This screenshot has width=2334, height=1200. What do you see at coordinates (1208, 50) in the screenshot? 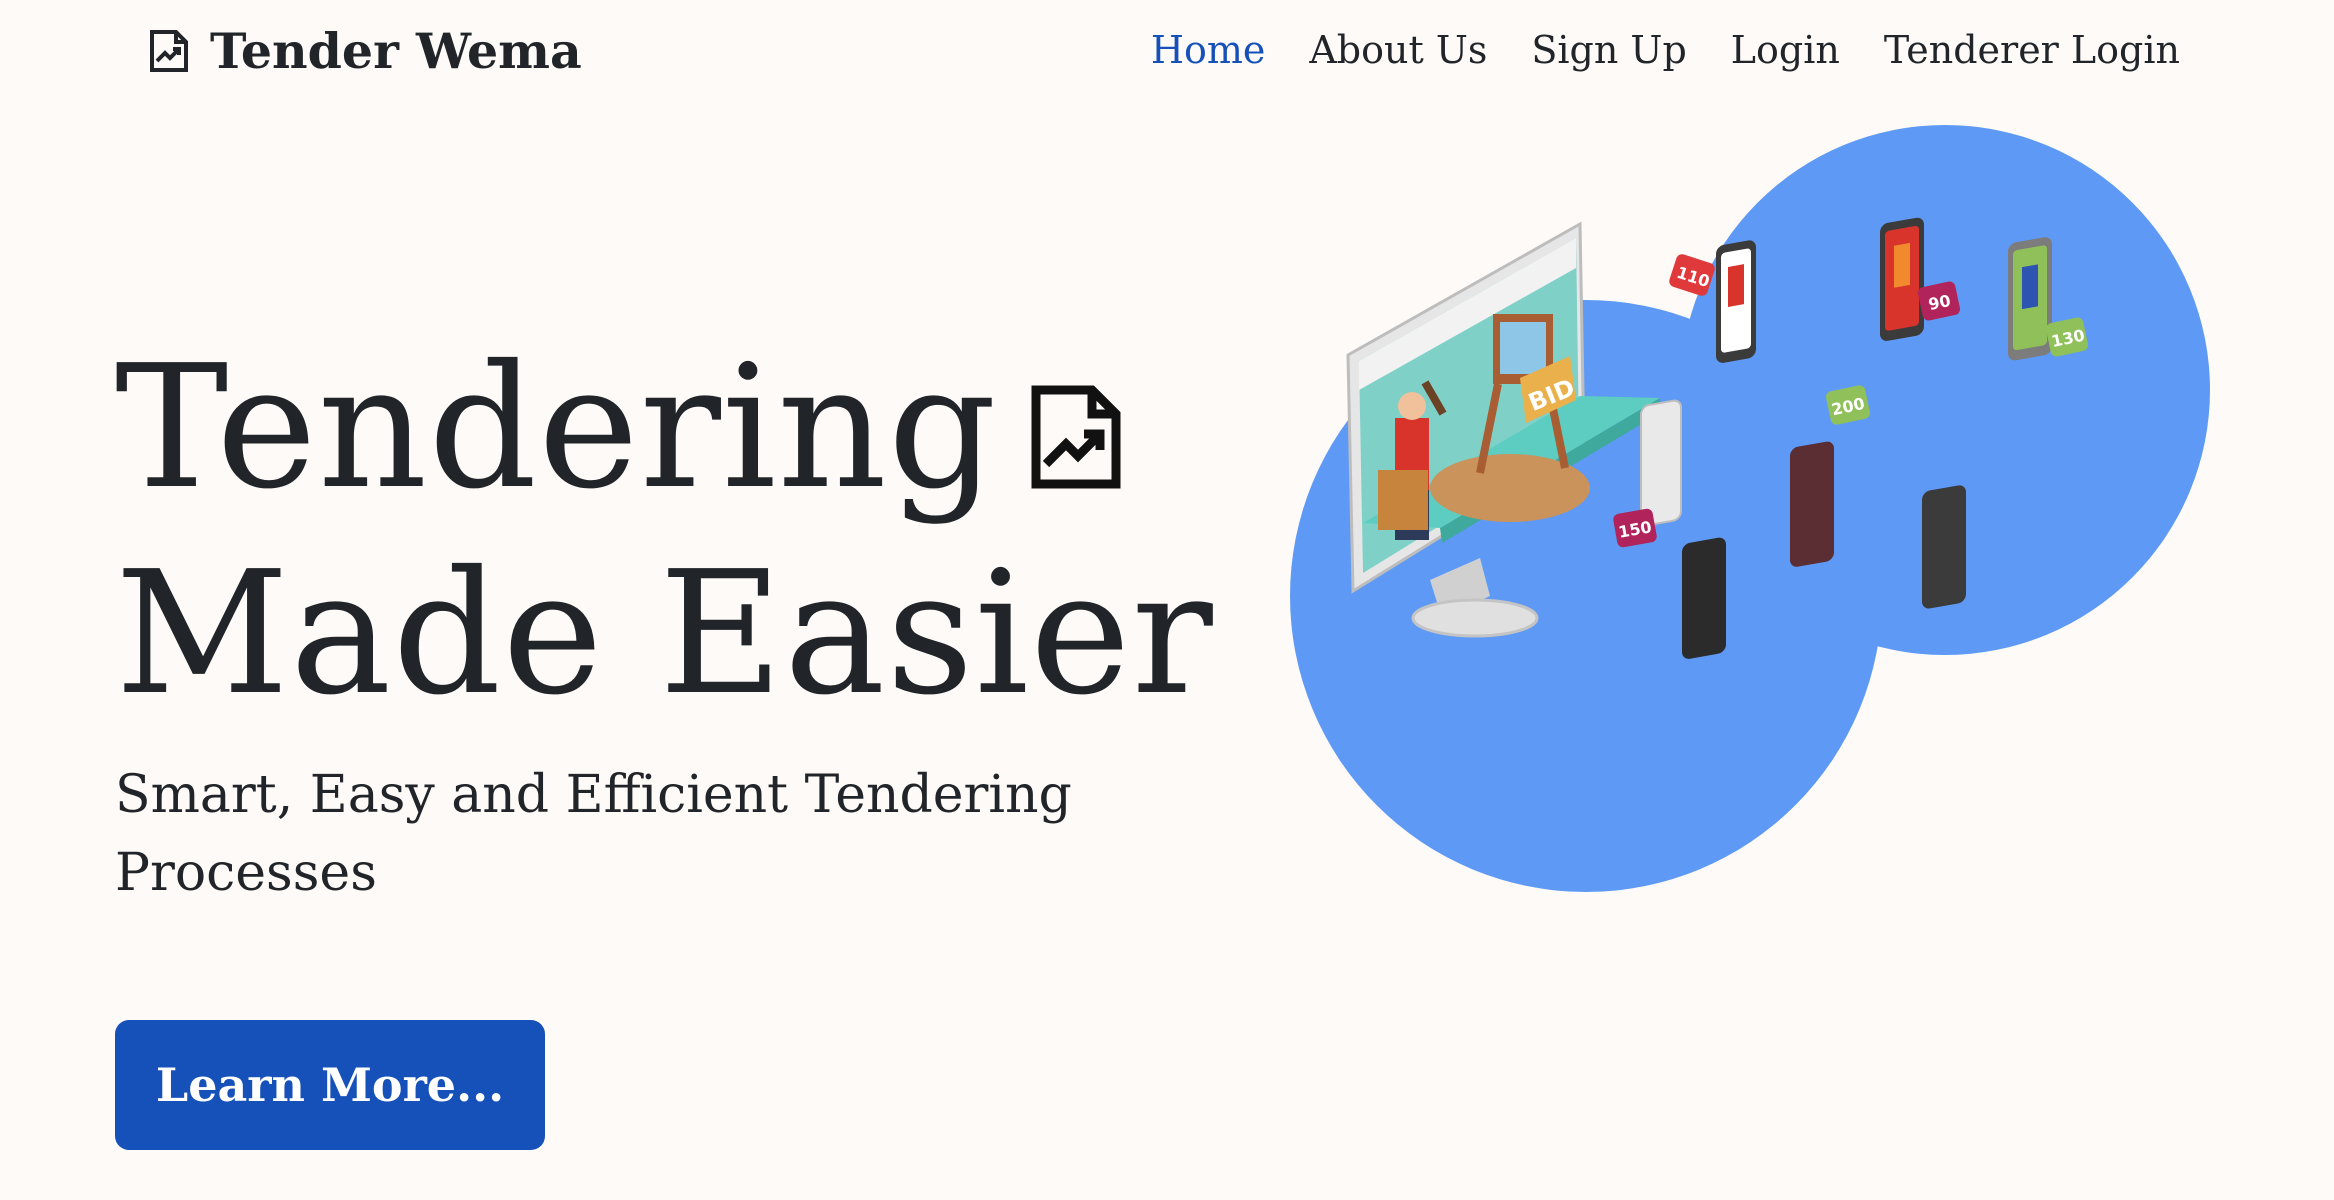
I see `nav-home: Home` at bounding box center [1208, 50].